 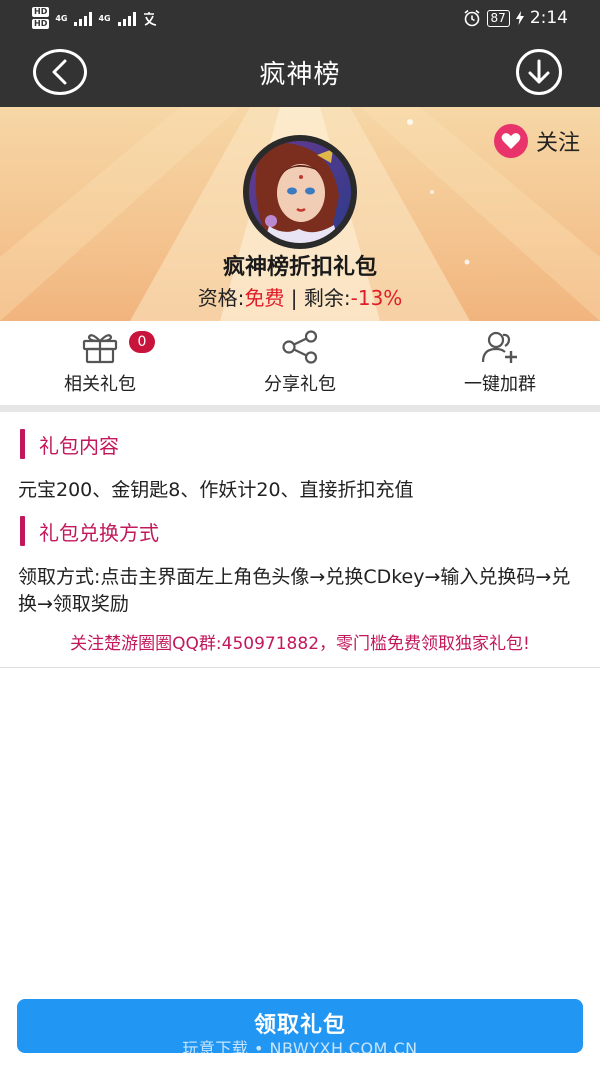 What do you see at coordinates (294, 590) in the screenshot?
I see `redeem-method-text: 领取方式:点击主界面左上角色头像→兑换CDkey→输入兑换码→兑换→领取奖励` at bounding box center [294, 590].